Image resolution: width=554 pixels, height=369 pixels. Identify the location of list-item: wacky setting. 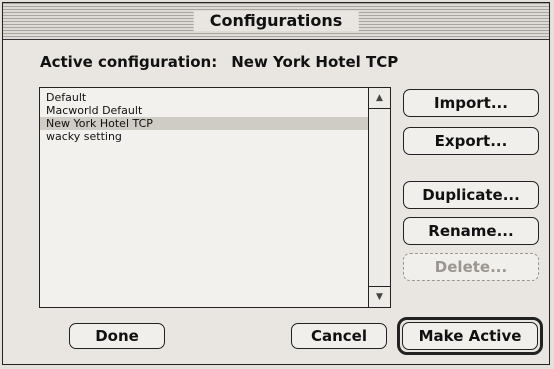
(204, 136).